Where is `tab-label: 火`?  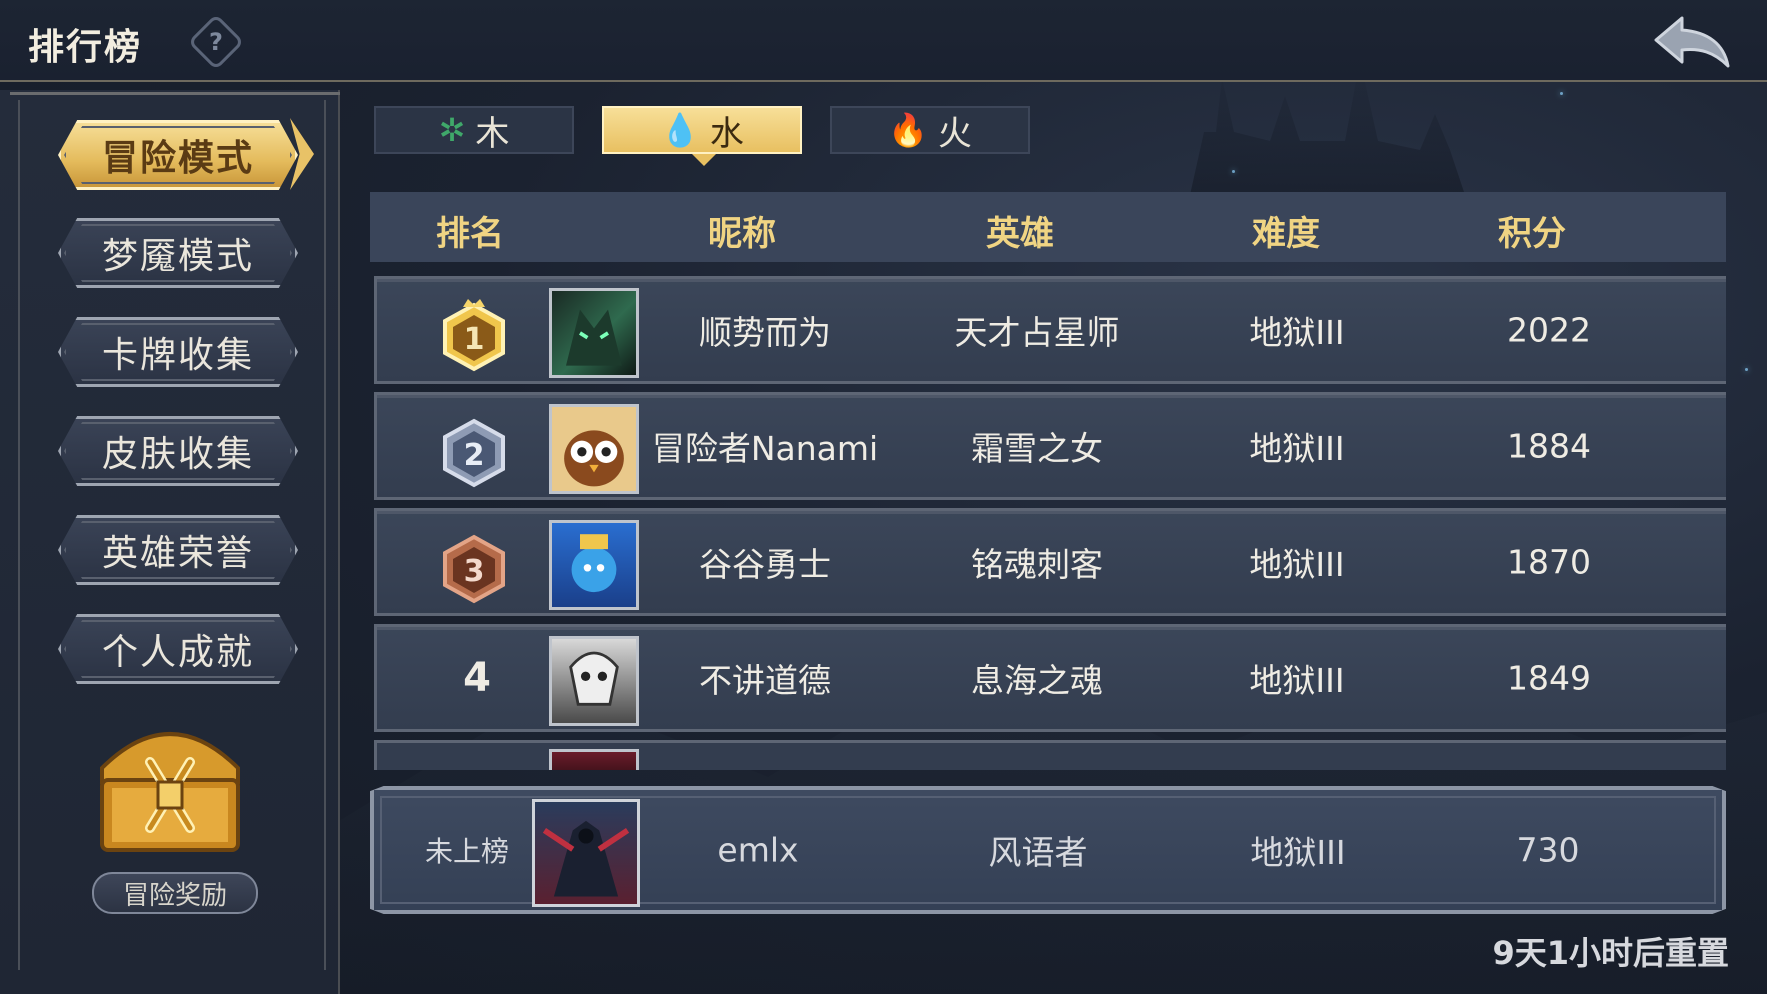
tab-label: 火 is located at coordinates (954, 133).